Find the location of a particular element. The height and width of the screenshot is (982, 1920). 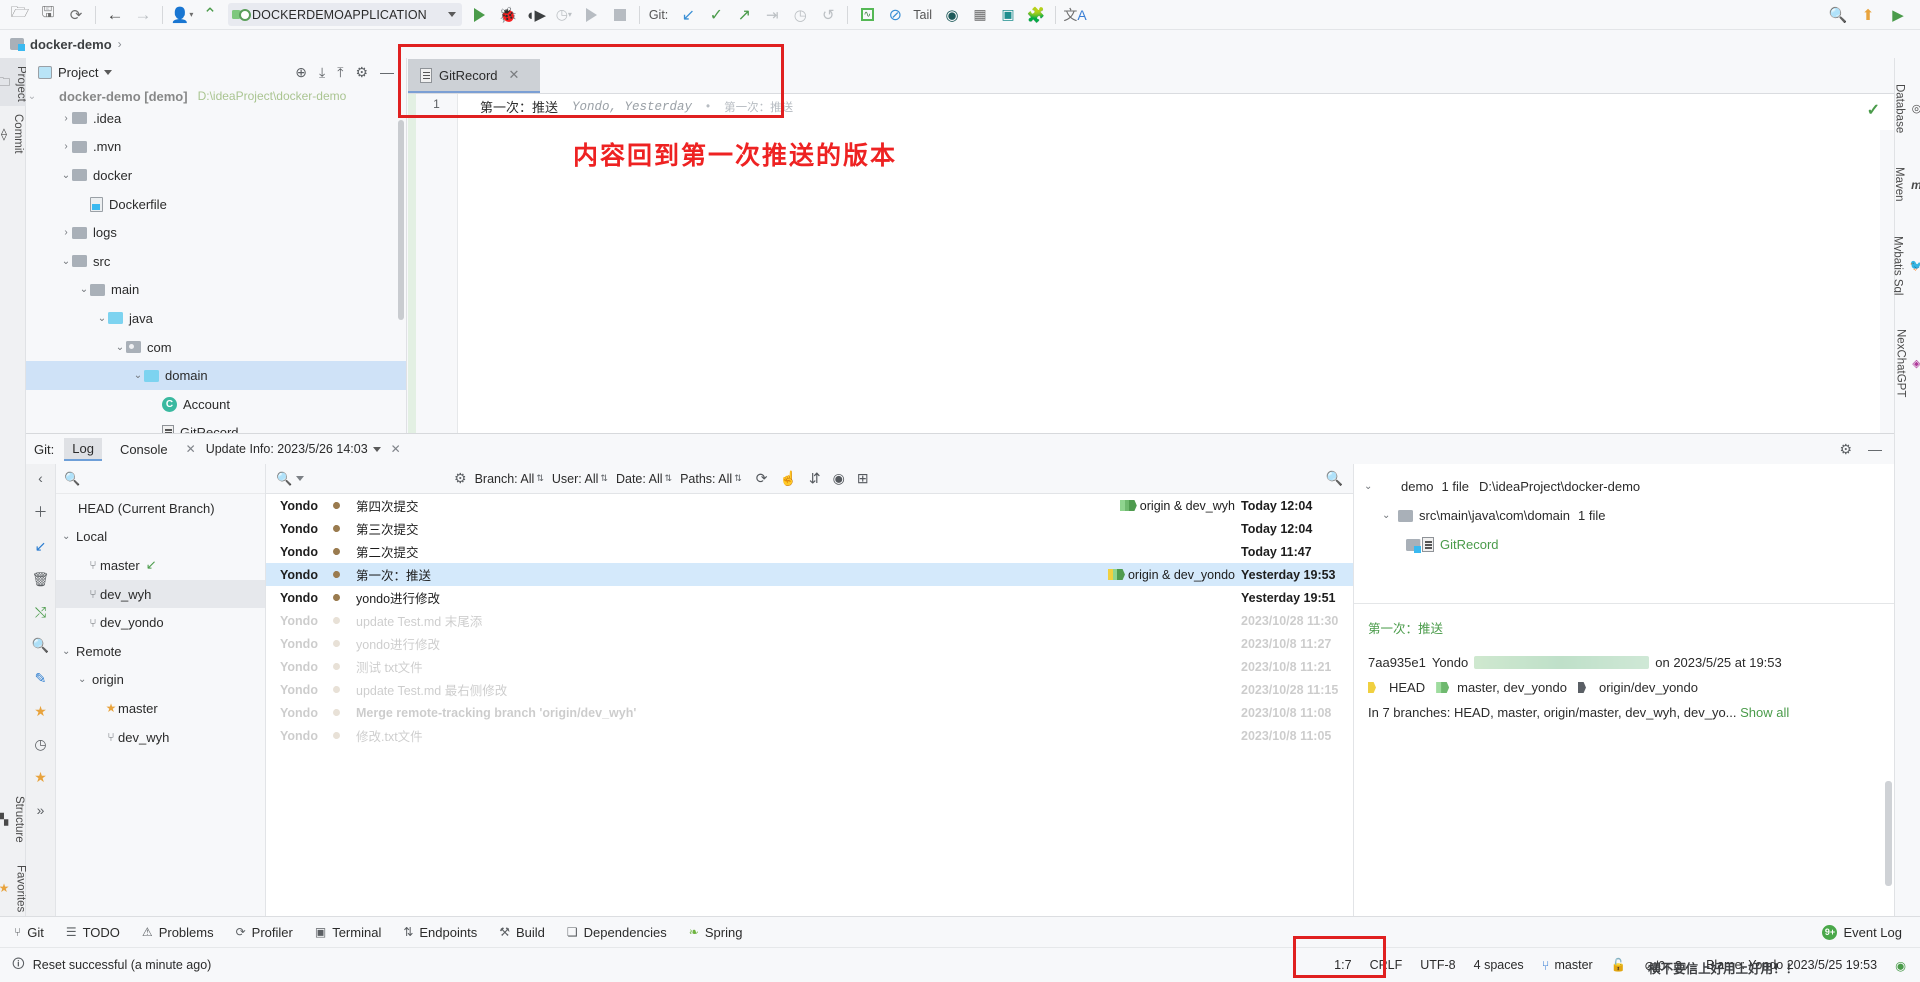

run-button is located at coordinates (480, 15).